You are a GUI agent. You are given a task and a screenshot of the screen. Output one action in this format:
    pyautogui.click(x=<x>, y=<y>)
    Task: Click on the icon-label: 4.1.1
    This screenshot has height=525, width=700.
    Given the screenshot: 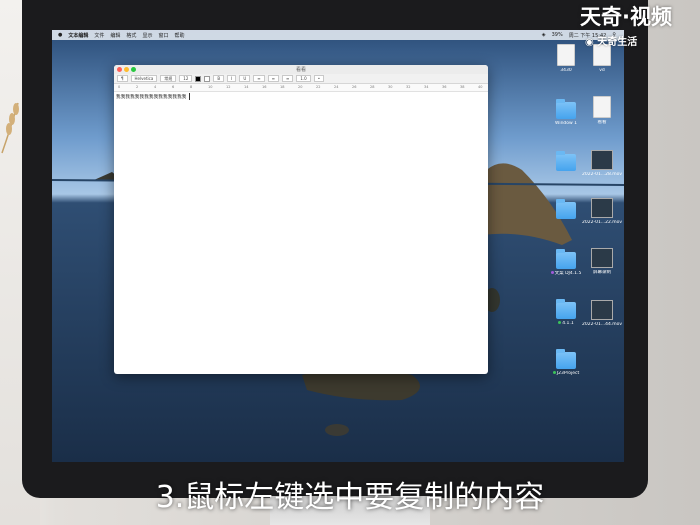 What is the action you would take?
    pyautogui.click(x=566, y=323)
    